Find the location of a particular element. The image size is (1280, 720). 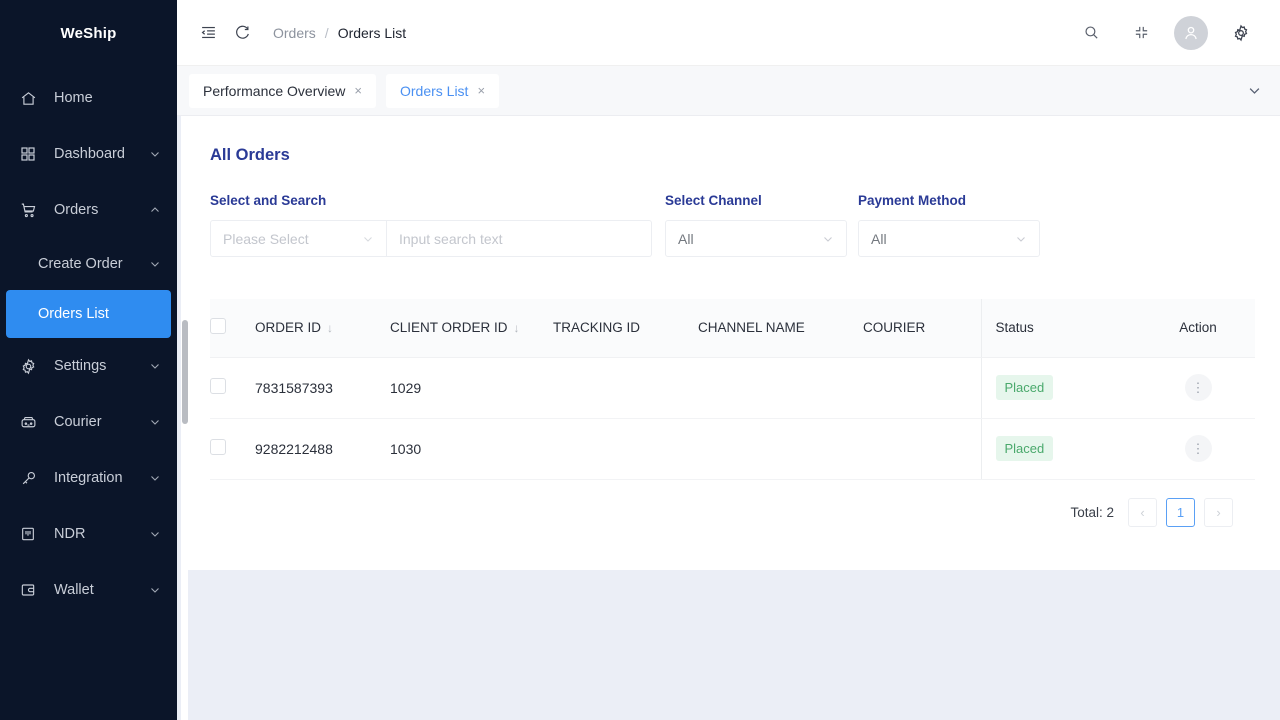

sidebar-item-orders-list: Orders List is located at coordinates (88, 314).